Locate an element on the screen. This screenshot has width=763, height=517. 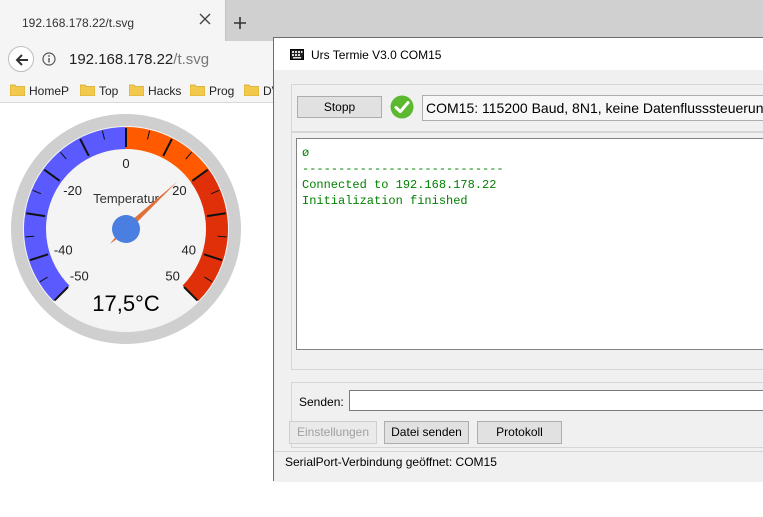
send-input is located at coordinates (556, 400).